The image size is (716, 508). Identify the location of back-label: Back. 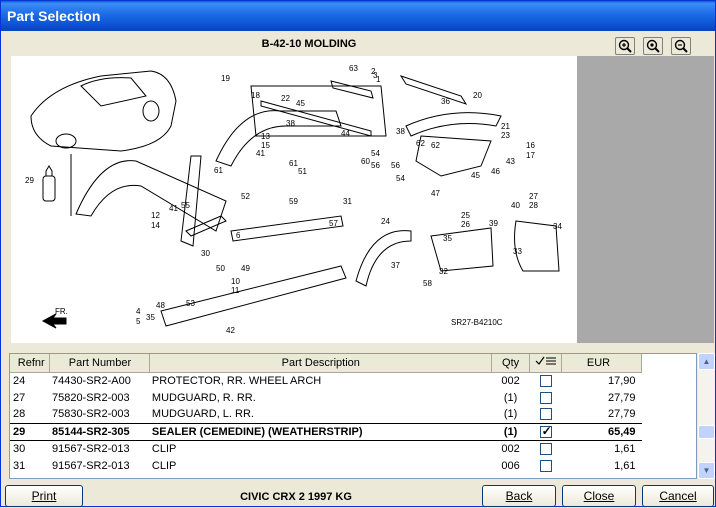
(519, 496).